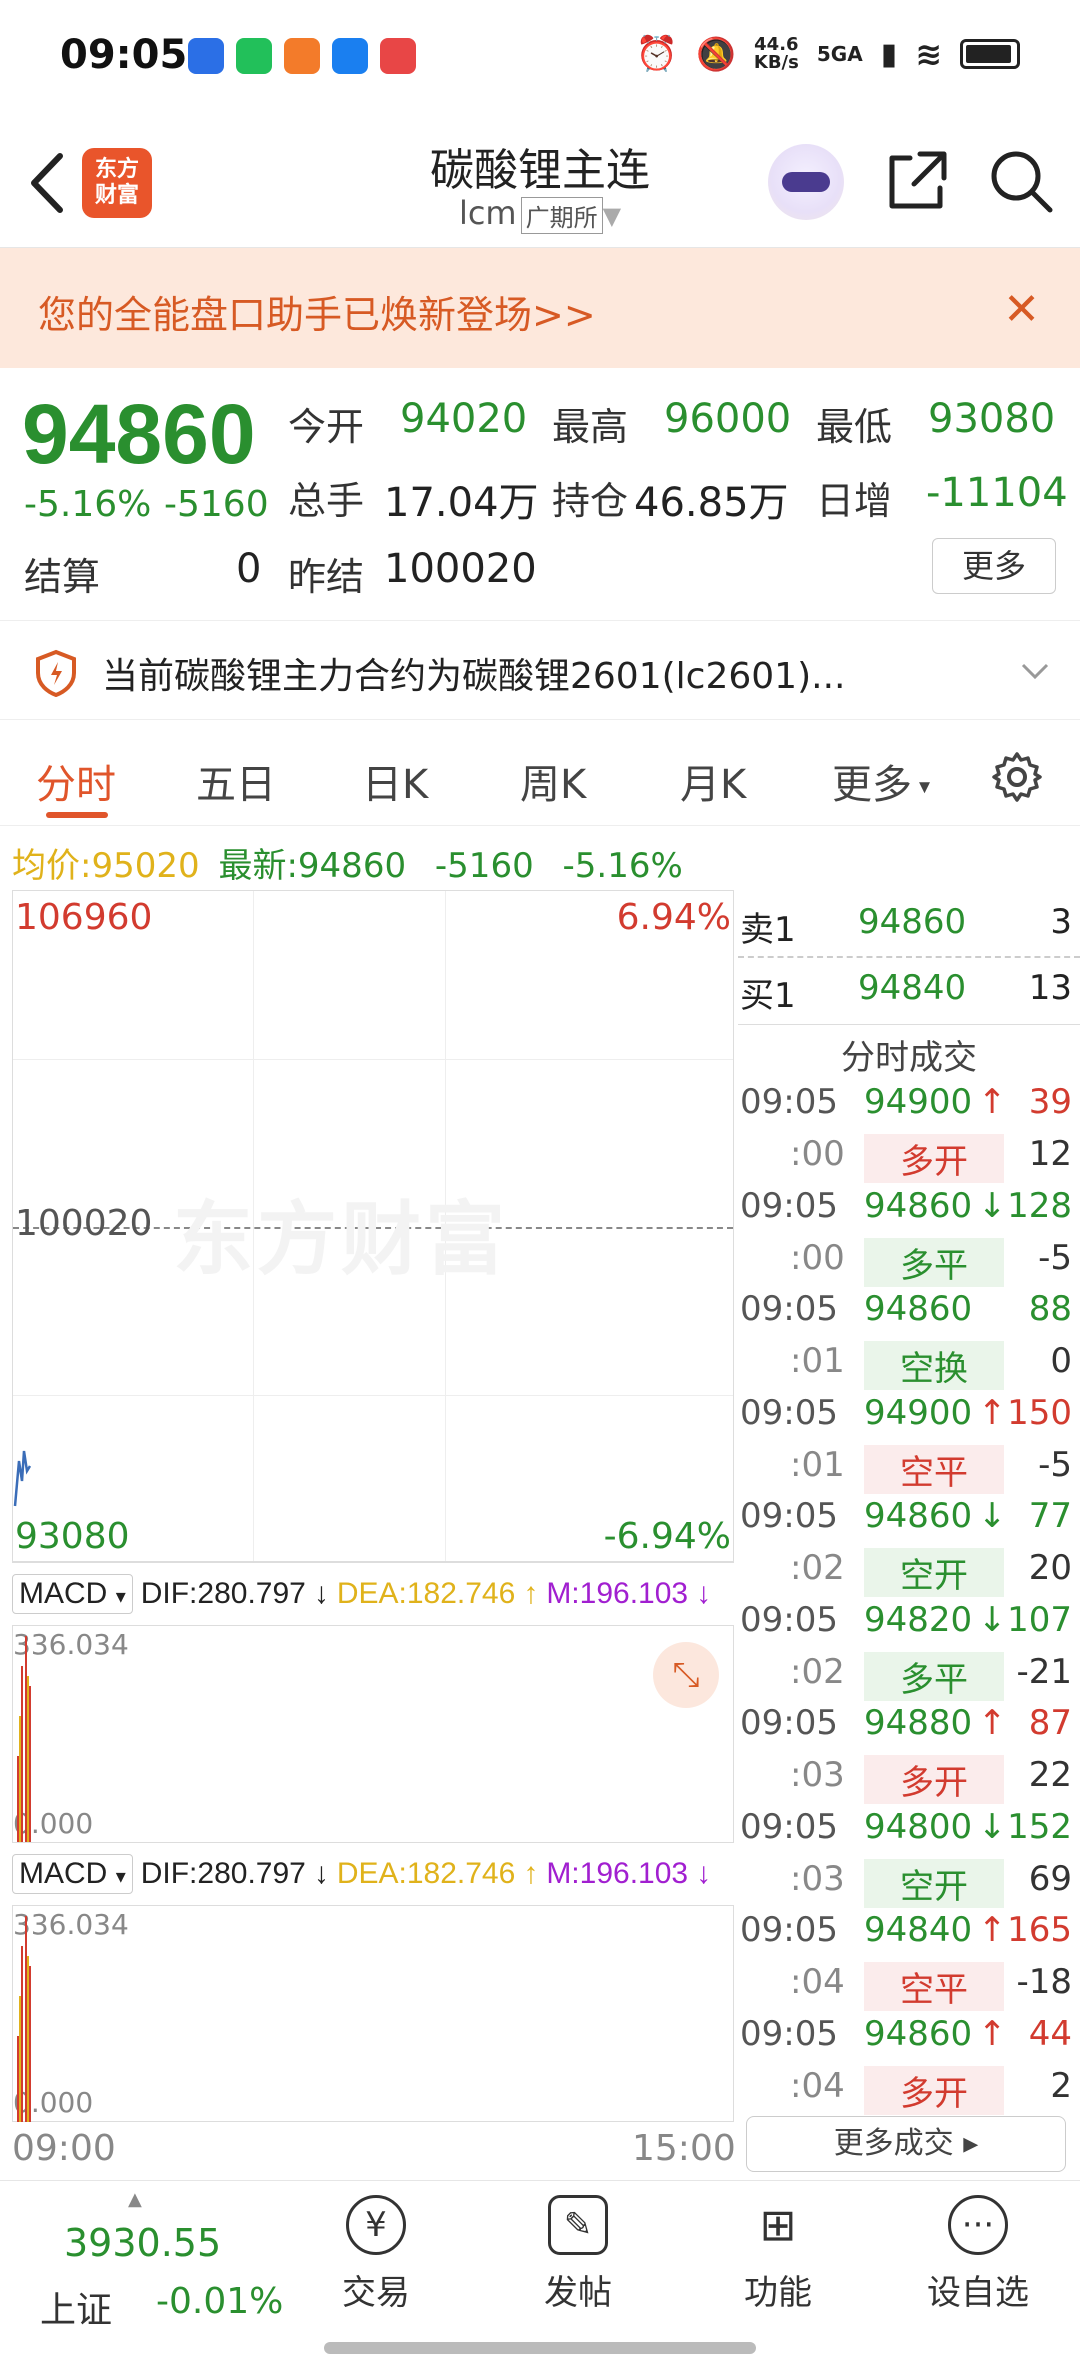 This screenshot has width=1080, height=2376. What do you see at coordinates (918, 1102) in the screenshot?
I see `tick-price: 94900` at bounding box center [918, 1102].